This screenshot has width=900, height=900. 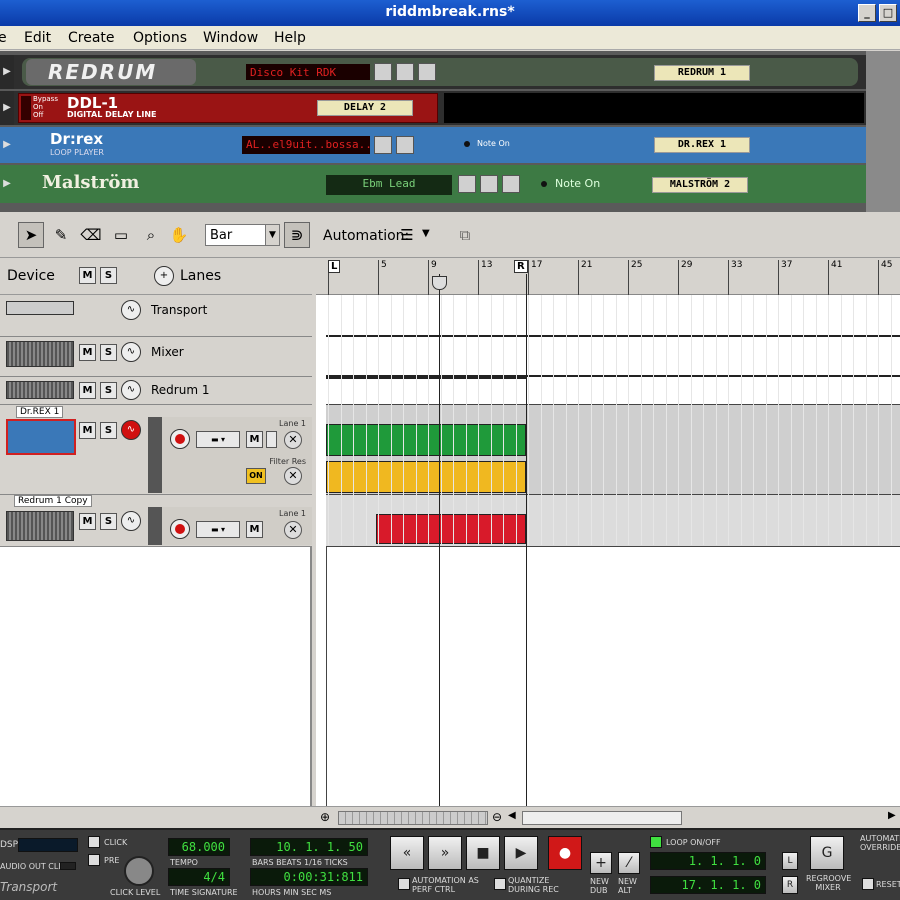 I want to click on automation-perf-checkbox, so click(x=404, y=884).